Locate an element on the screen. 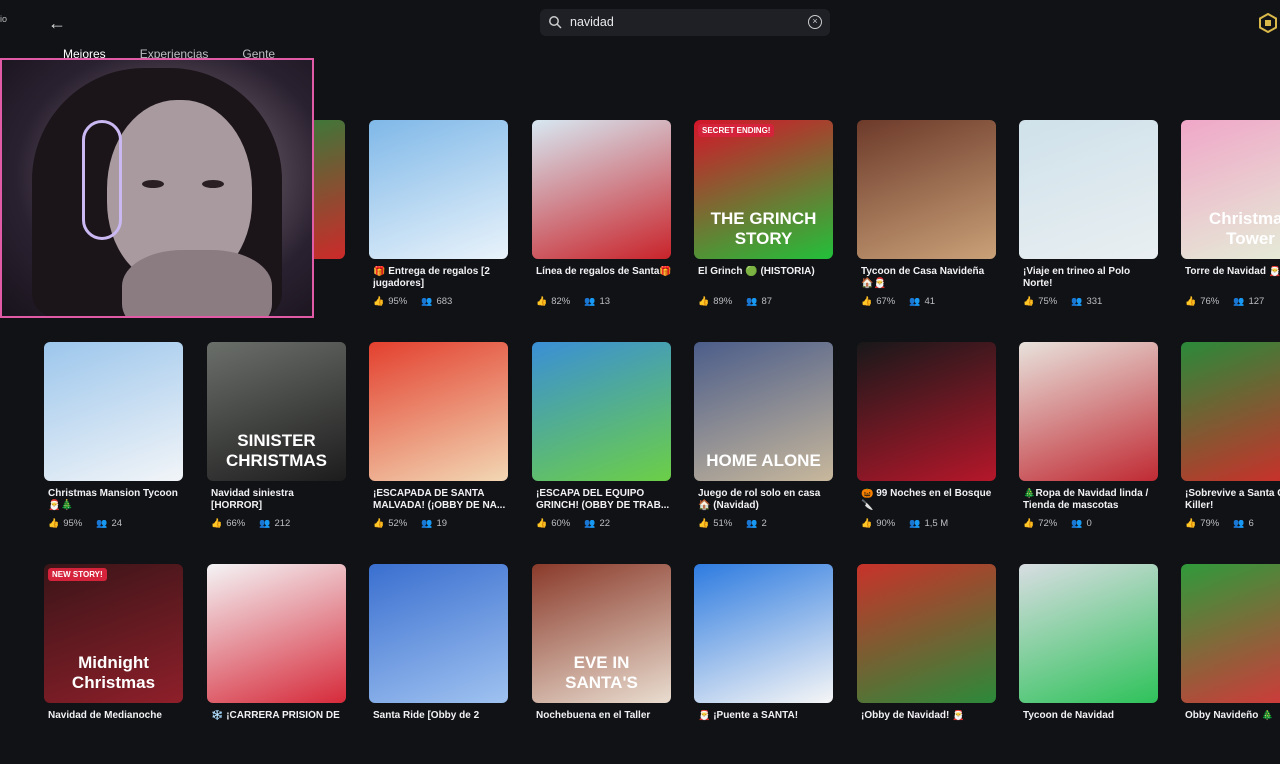  left-nav-fragment: io is located at coordinates (7, 19).